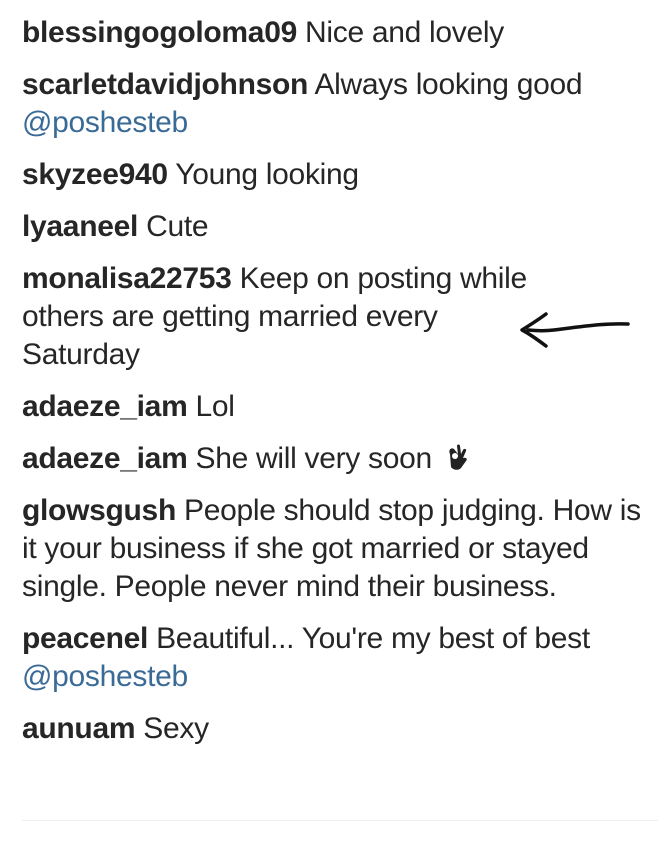 The width and height of the screenshot is (670, 865). I want to click on comment-item: blessingogoloma09 Nice and lovely, so click(332, 33).